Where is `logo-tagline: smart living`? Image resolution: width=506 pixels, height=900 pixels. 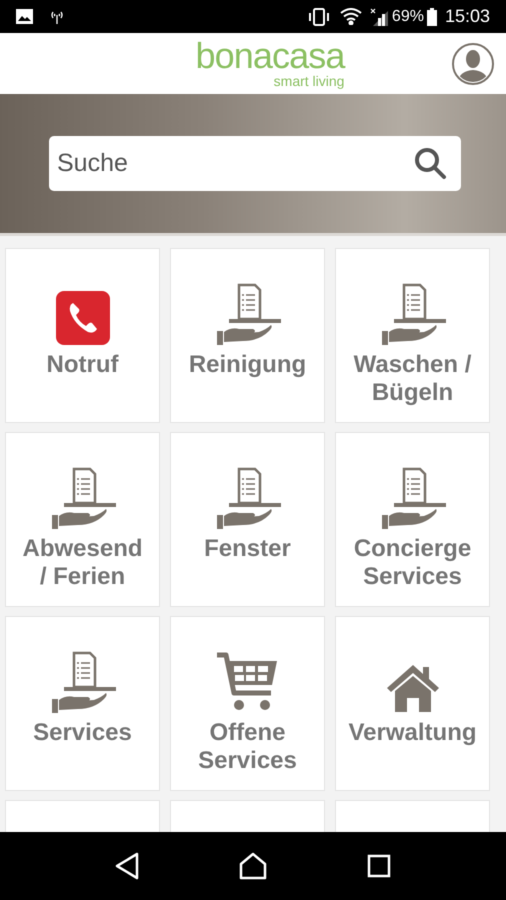
logo-tagline: smart living is located at coordinates (309, 81).